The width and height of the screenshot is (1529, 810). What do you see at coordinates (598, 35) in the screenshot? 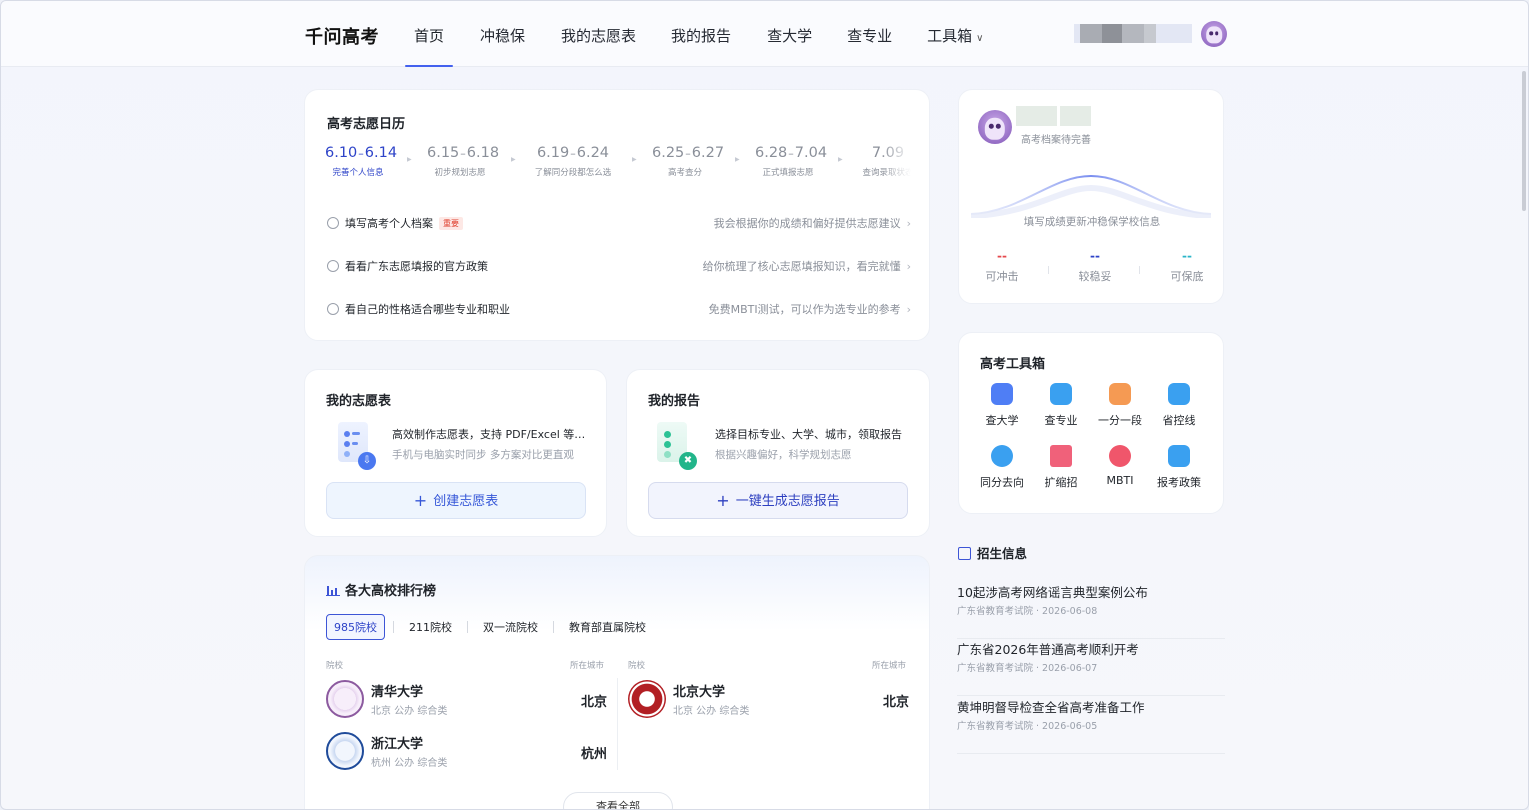
I see `nav-my-wishlist: 我的志愿表` at bounding box center [598, 35].